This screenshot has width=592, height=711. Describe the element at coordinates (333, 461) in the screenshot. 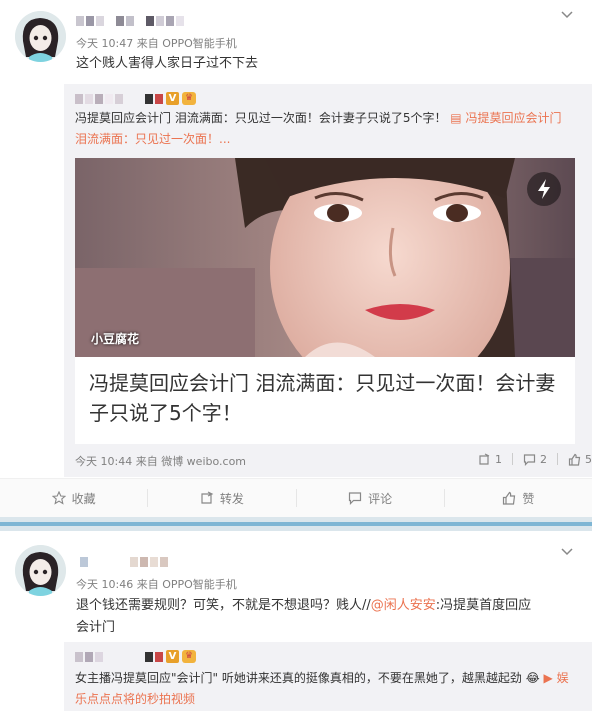

I see `repost-footer: 今天 10:44 来自 微博 weibo.com 1 2 5` at that location.